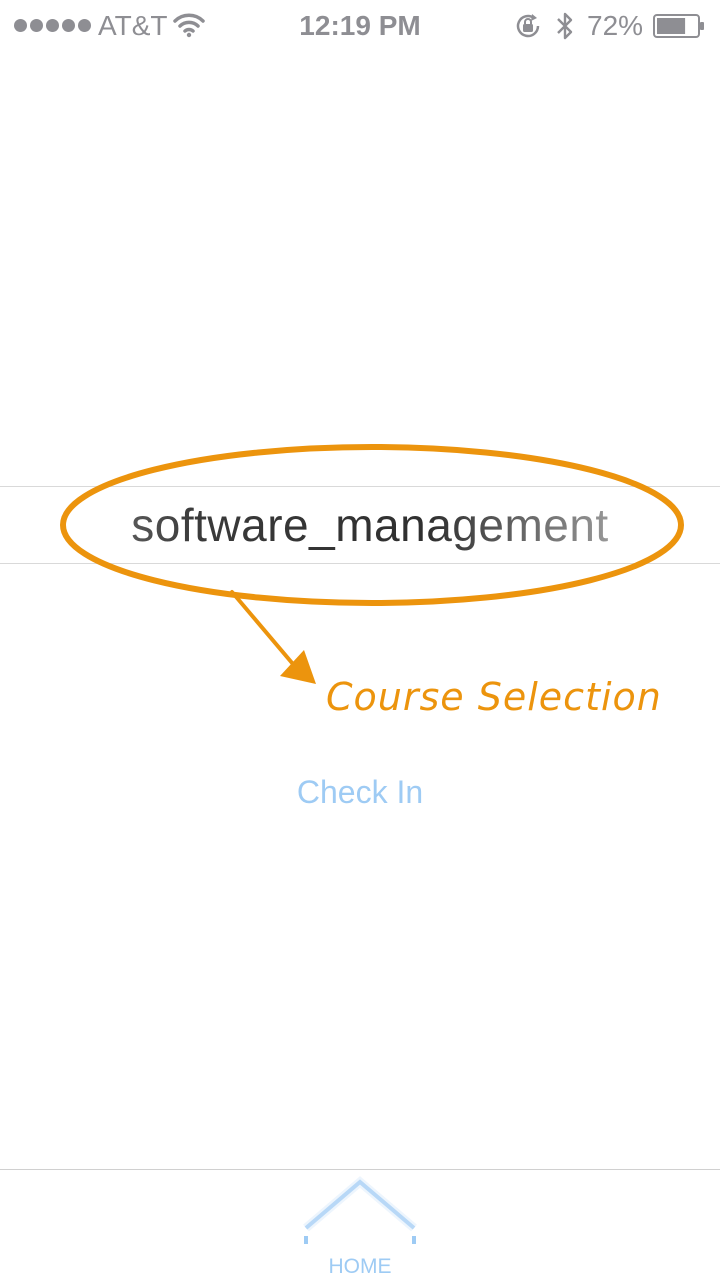 Image resolution: width=720 pixels, height=1280 pixels. Describe the element at coordinates (360, 1210) in the screenshot. I see `home-icon` at that location.